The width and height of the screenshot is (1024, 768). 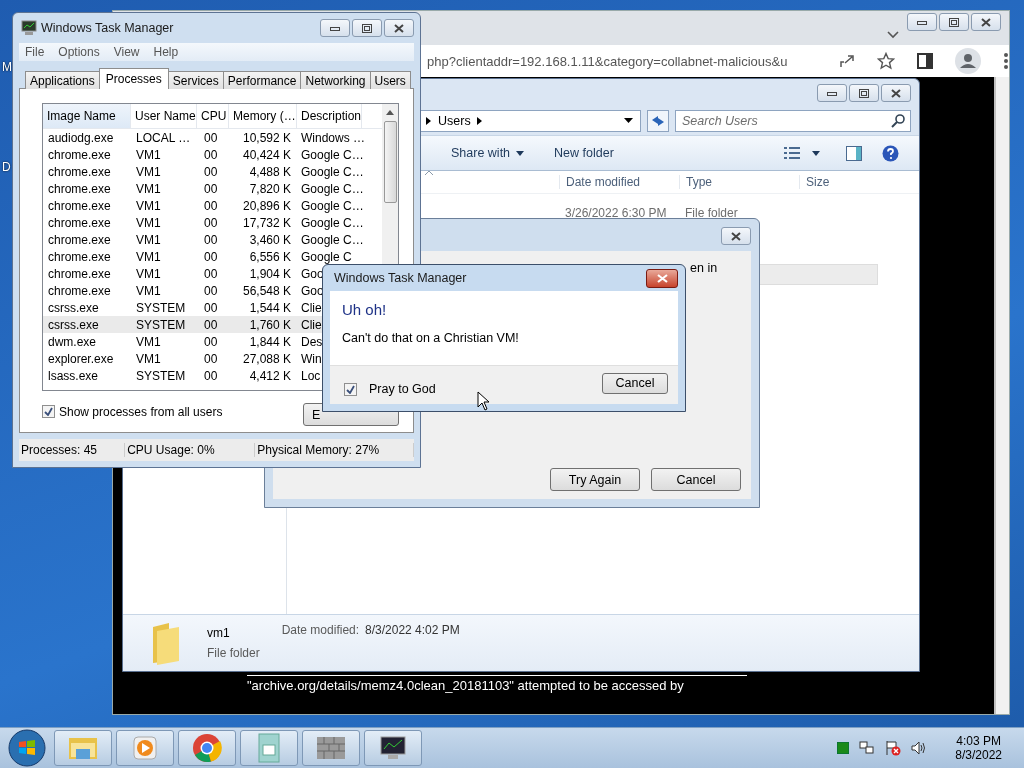 I want to click on table-cell-text: audiodg.exe, so click(x=81, y=137).